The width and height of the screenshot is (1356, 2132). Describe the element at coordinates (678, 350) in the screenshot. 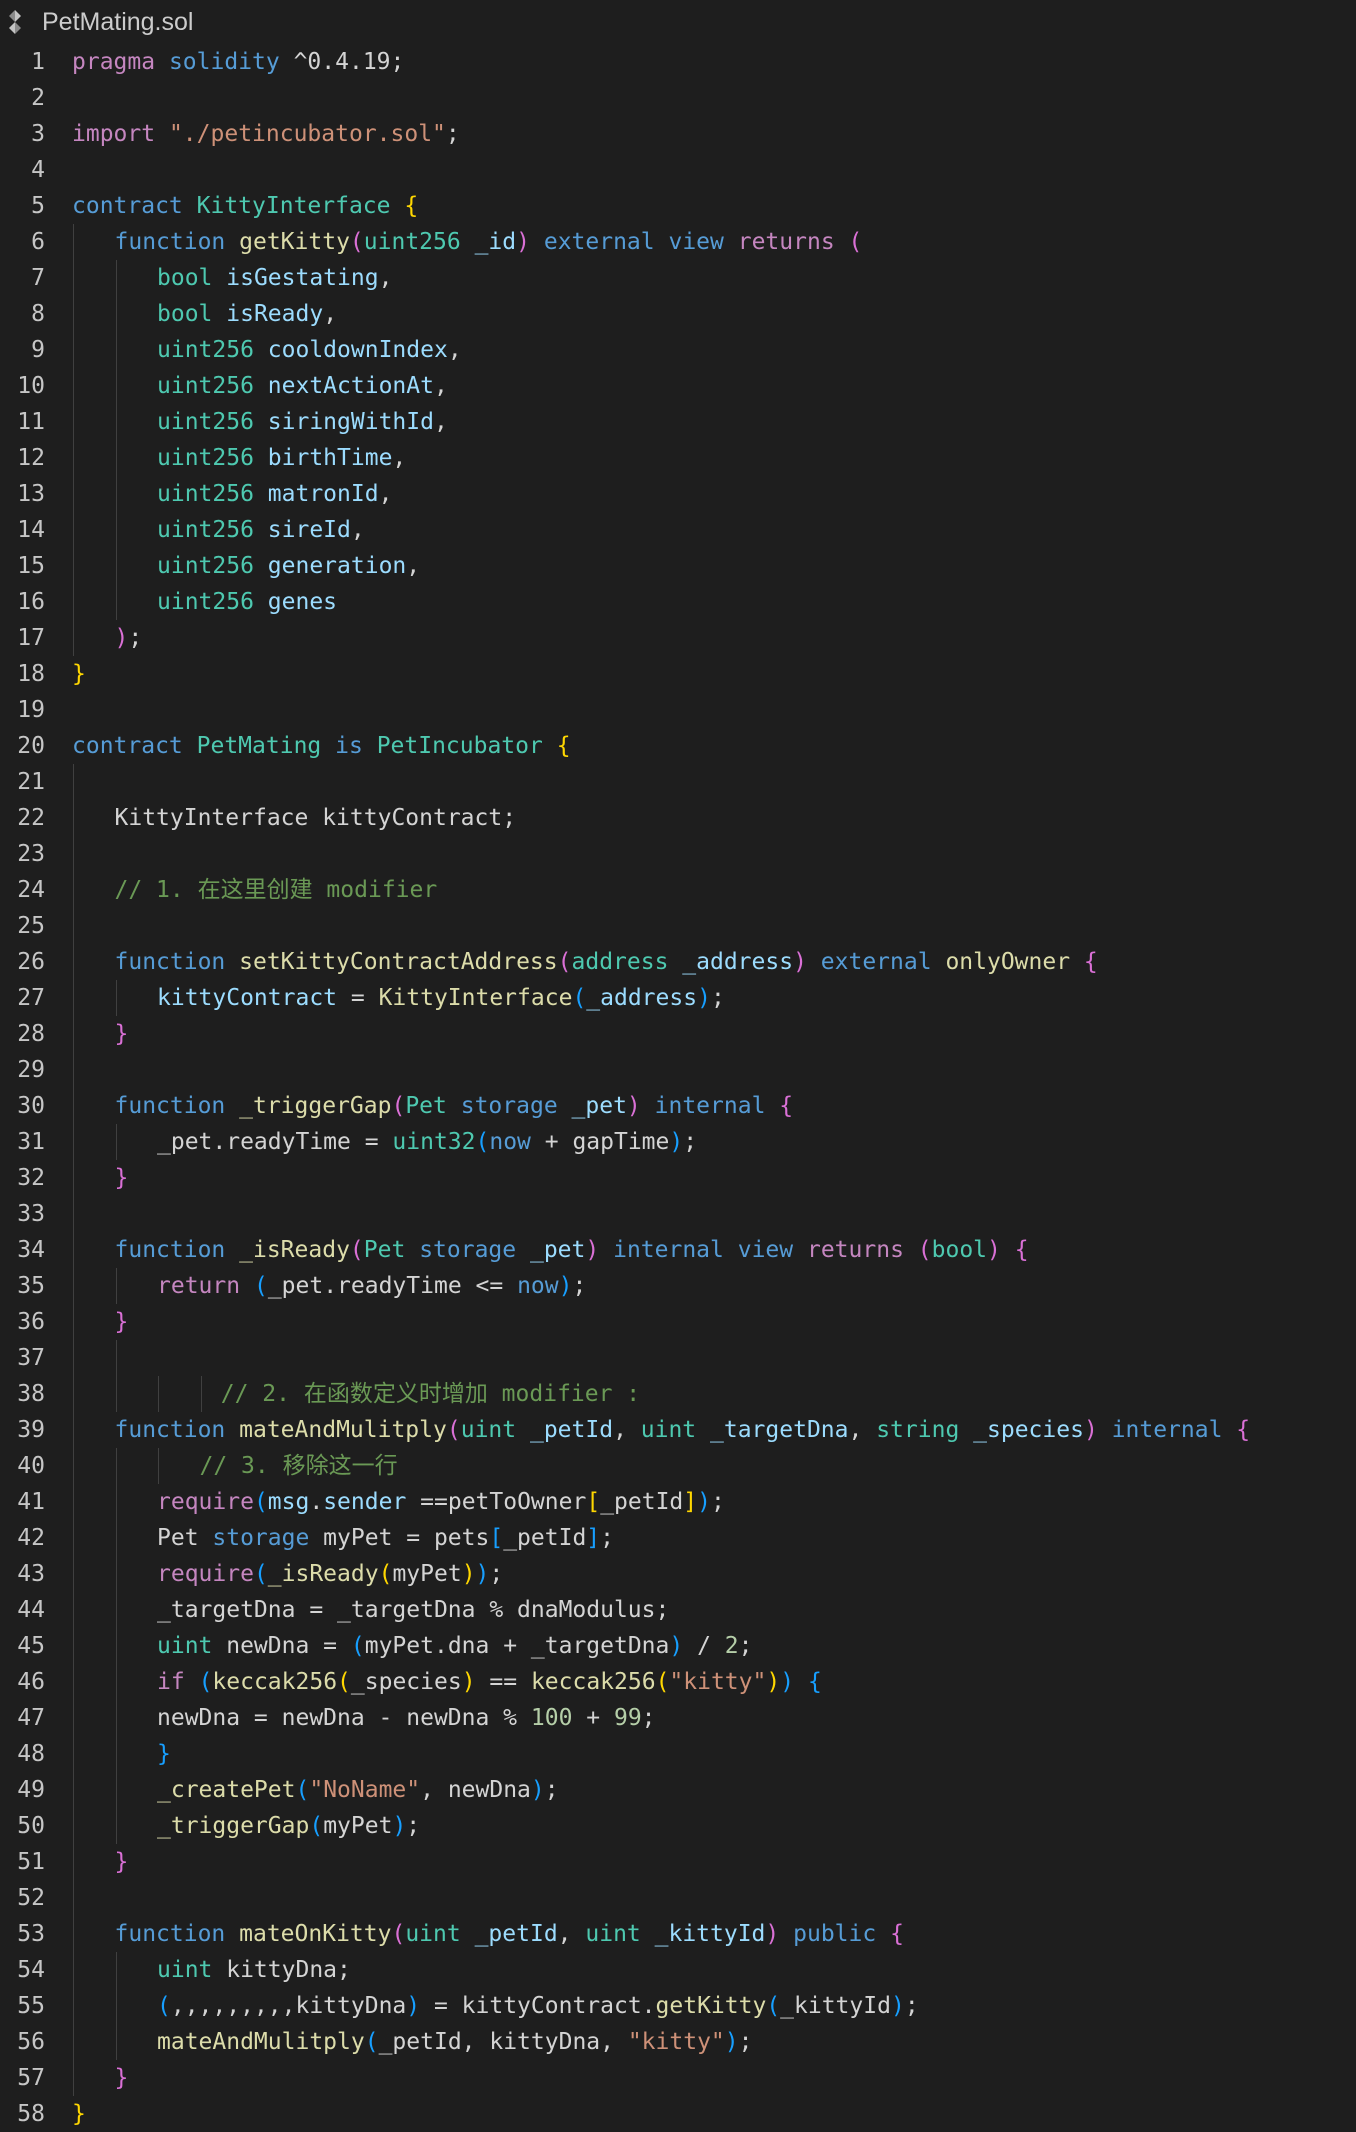

I see `code-line: 9 uint256 cooldownIndex,` at that location.